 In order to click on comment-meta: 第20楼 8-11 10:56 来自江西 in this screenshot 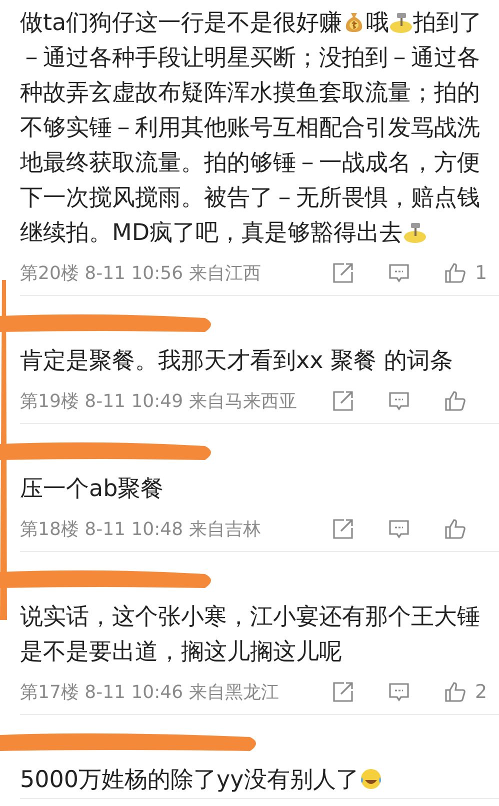, I will do `click(140, 273)`.